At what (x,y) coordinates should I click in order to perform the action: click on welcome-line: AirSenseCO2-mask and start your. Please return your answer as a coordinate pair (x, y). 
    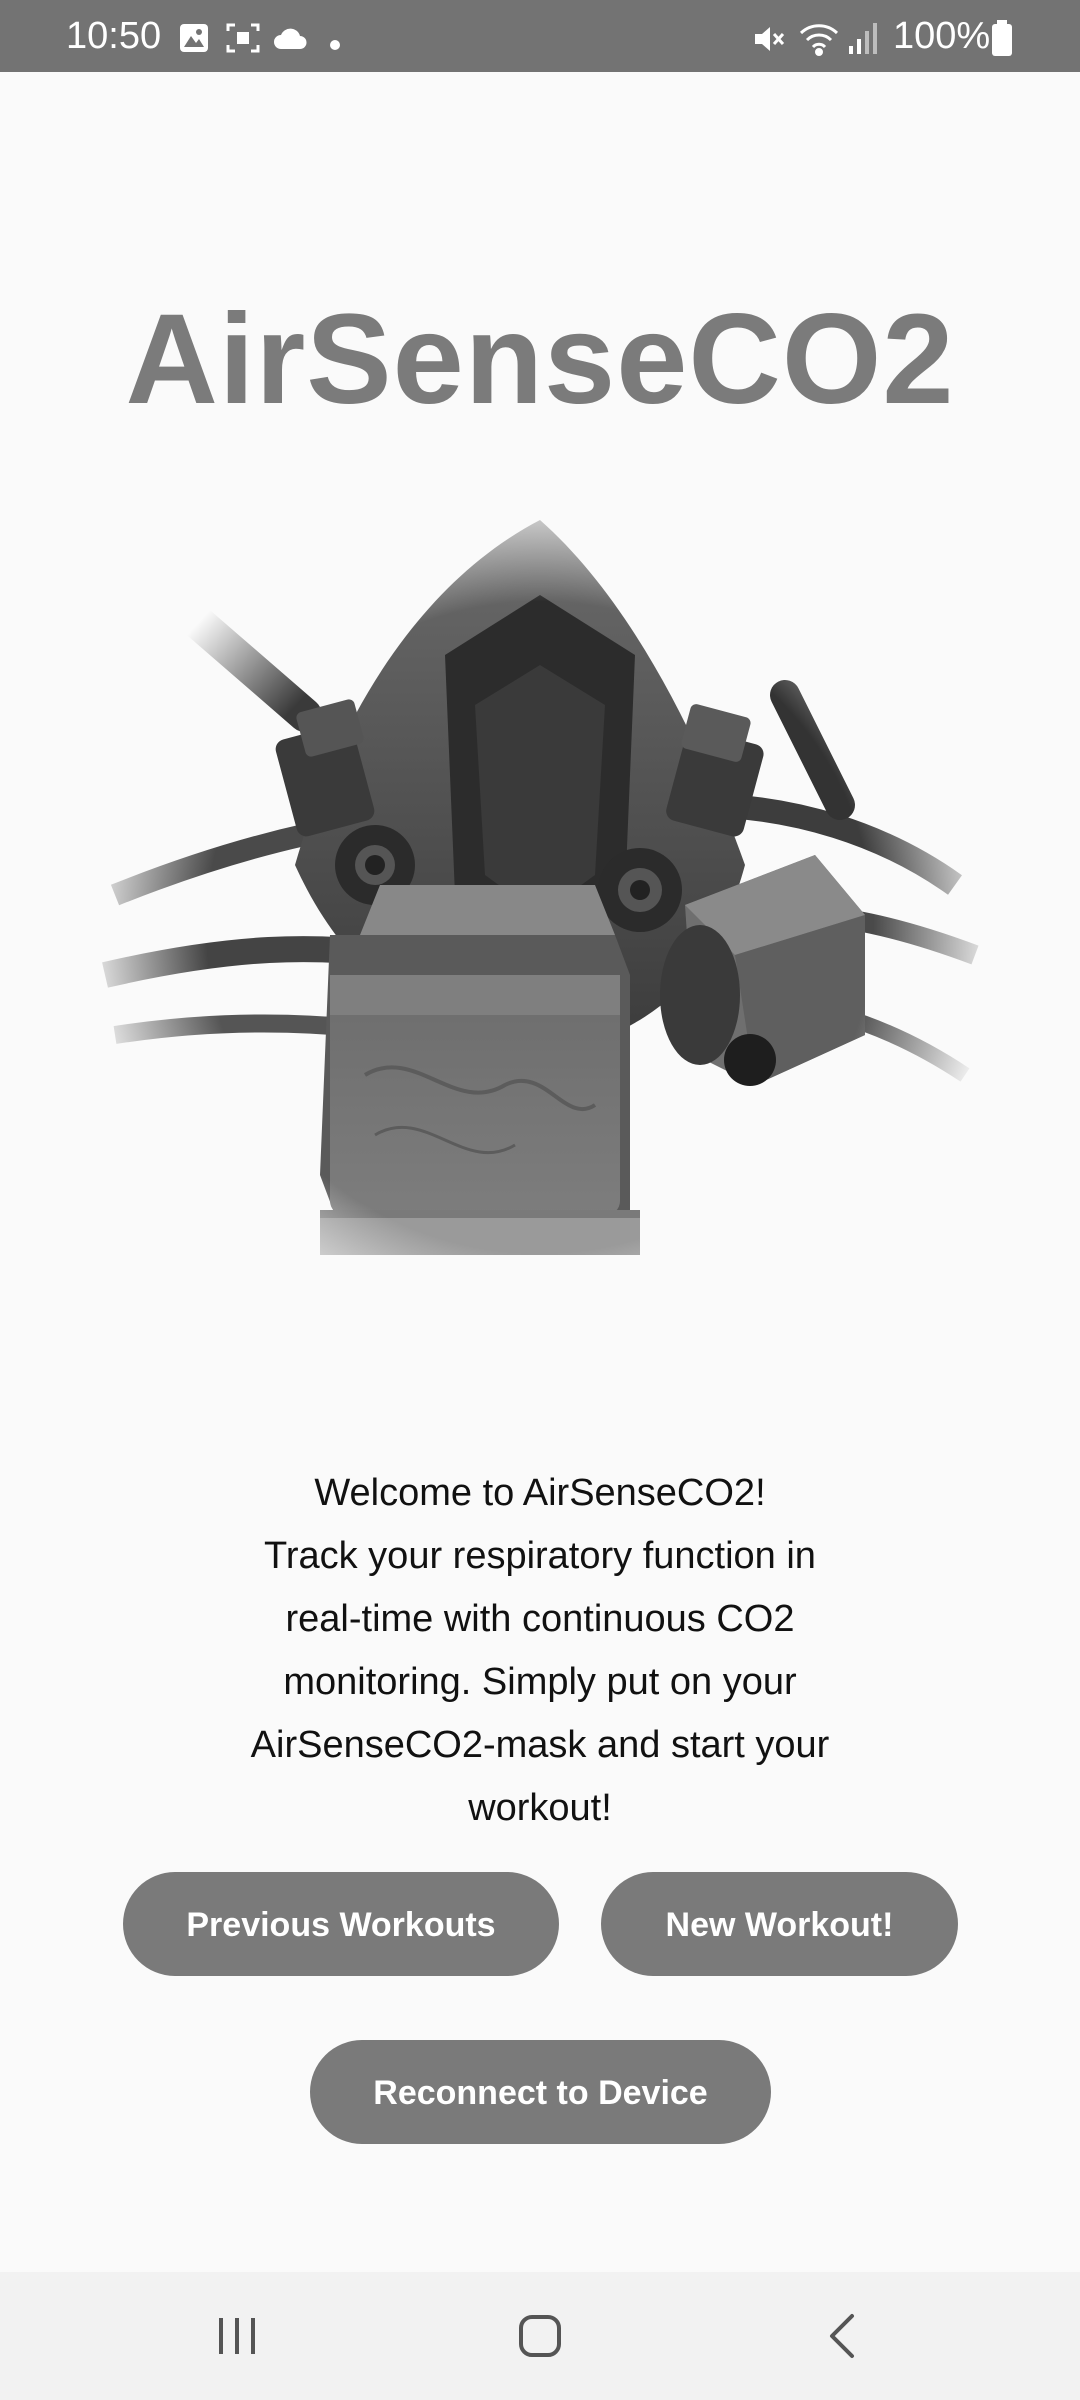
    Looking at the image, I should click on (540, 1745).